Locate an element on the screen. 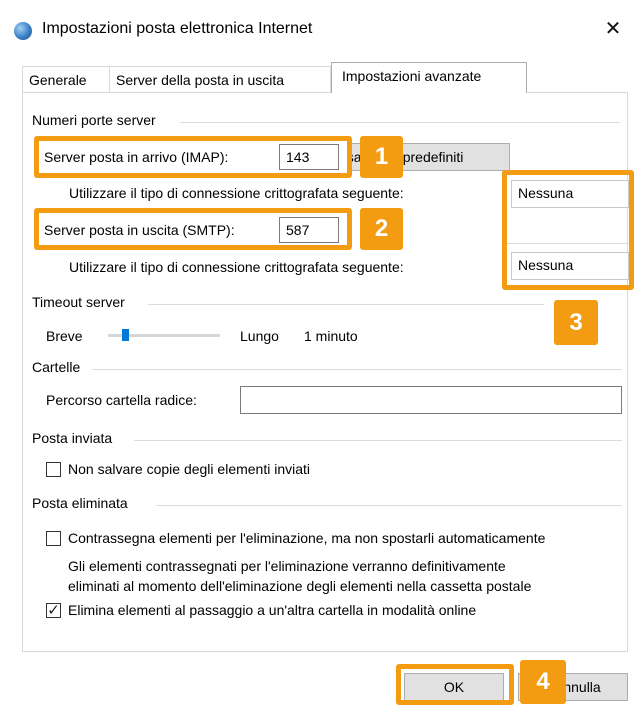 This screenshot has width=635, height=705. section-folders: Cartelle is located at coordinates (58, 367).